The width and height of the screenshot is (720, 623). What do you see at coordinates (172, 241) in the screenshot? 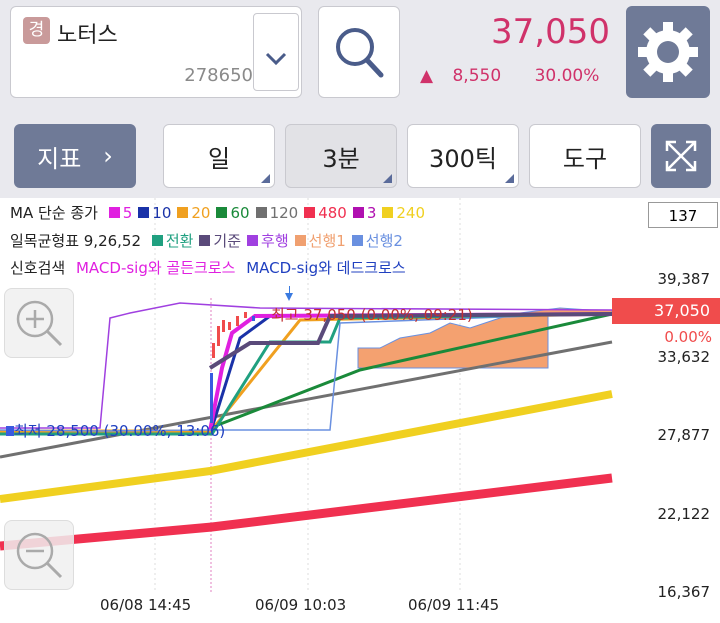
I see `legend-item: 전환` at bounding box center [172, 241].